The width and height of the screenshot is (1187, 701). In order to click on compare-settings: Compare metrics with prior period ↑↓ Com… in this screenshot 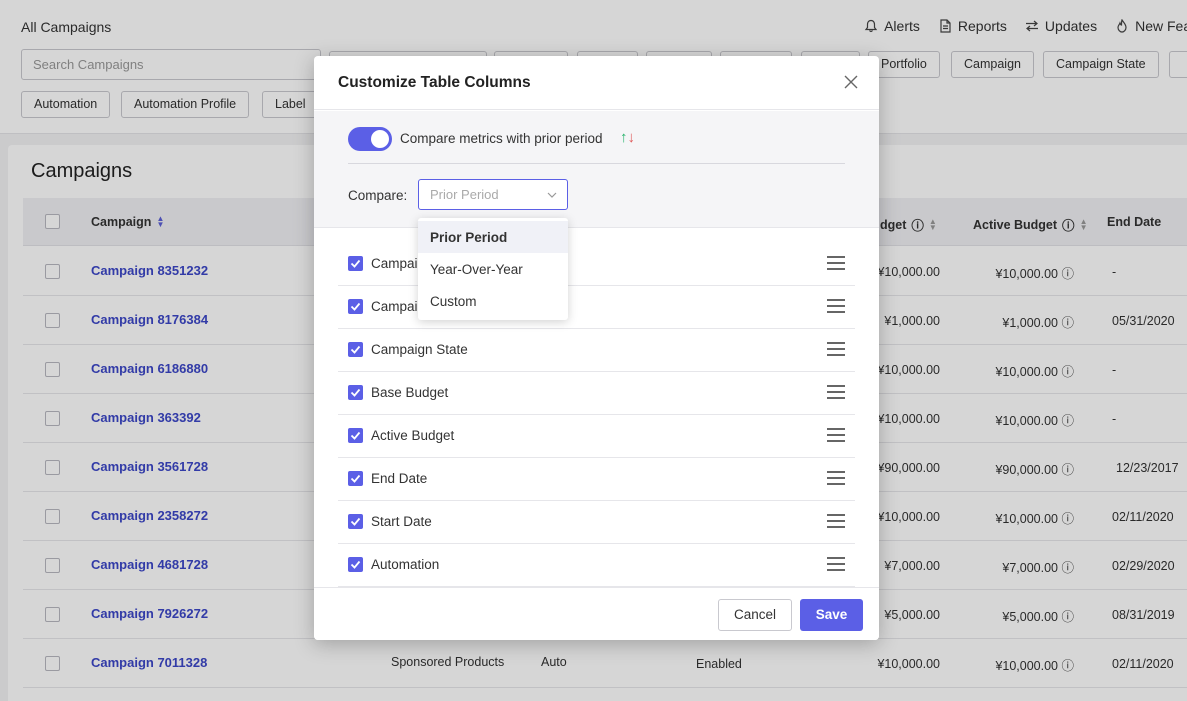, I will do `click(596, 169)`.